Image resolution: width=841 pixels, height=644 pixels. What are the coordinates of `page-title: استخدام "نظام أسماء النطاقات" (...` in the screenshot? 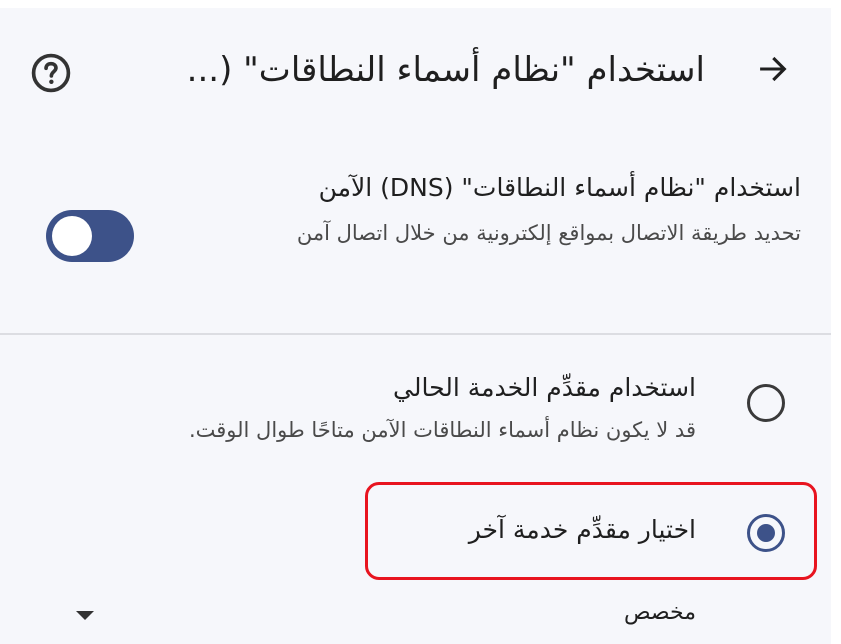 It's located at (445, 70).